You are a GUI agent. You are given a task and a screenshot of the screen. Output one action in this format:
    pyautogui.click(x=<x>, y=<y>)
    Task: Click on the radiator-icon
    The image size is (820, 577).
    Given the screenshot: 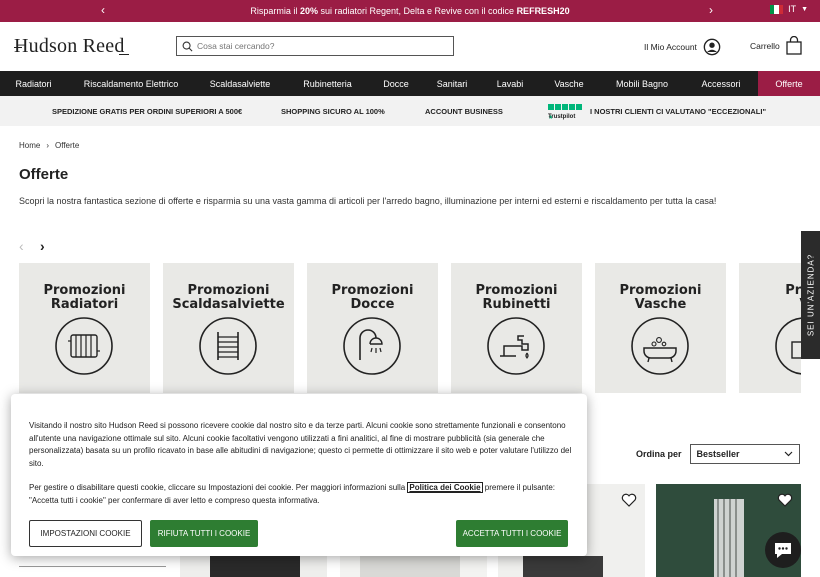 What is the action you would take?
    pyautogui.click(x=84, y=346)
    